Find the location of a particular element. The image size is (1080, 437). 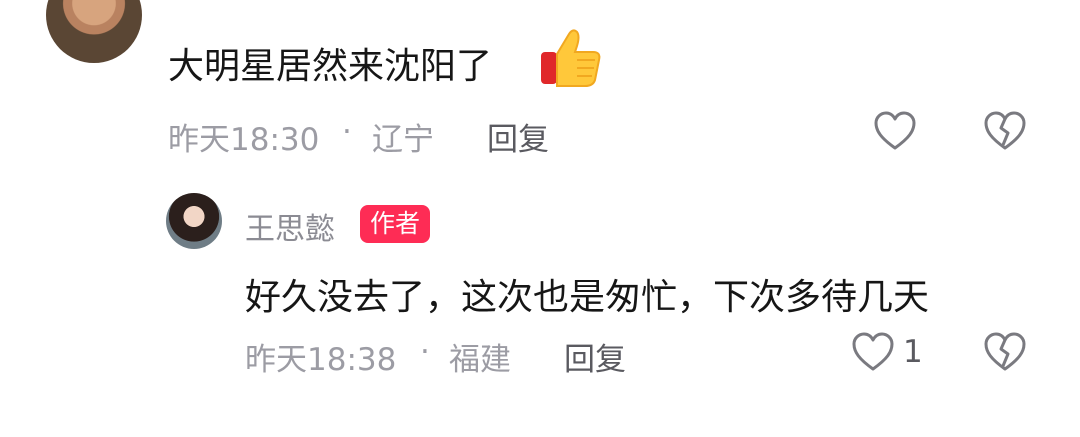

author-badge: 作者 is located at coordinates (395, 224).